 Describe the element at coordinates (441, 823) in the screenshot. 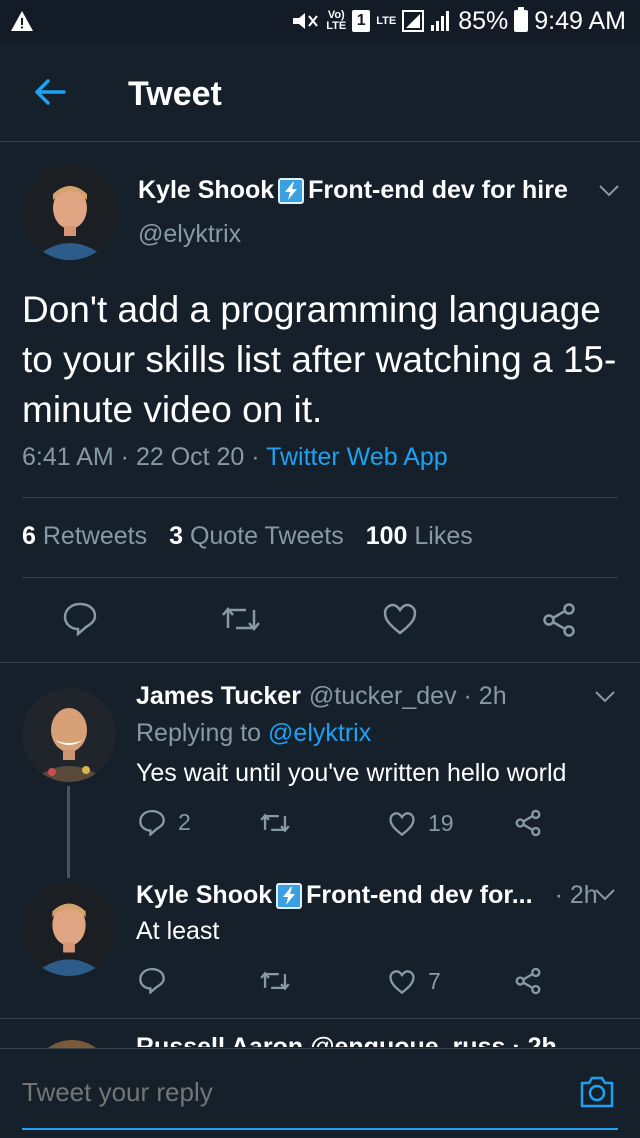

I see `like-count: 19` at that location.